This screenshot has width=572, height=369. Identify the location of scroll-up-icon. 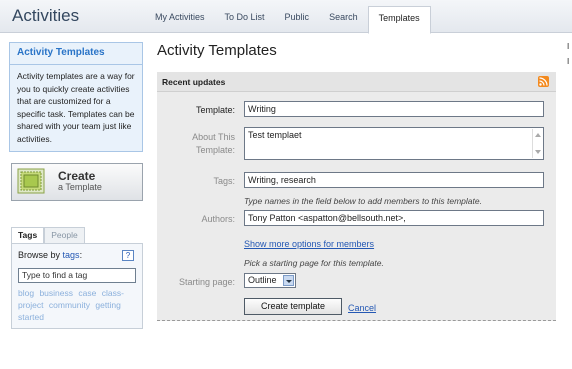
(538, 135).